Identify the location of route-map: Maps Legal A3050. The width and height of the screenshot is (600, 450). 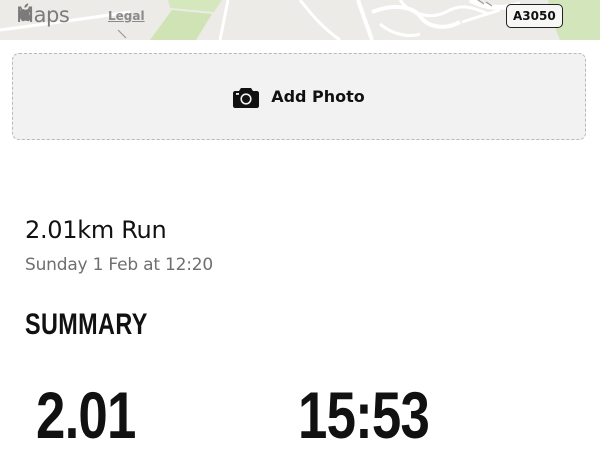
(300, 20).